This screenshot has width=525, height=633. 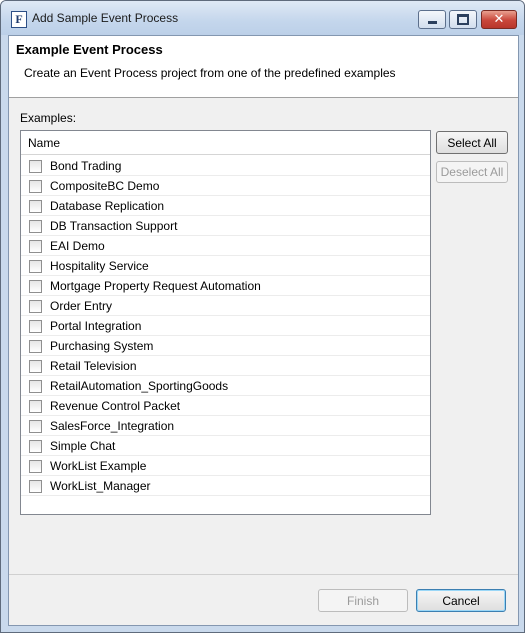 I want to click on list-item: WorkList_Manager, so click(x=225, y=486).